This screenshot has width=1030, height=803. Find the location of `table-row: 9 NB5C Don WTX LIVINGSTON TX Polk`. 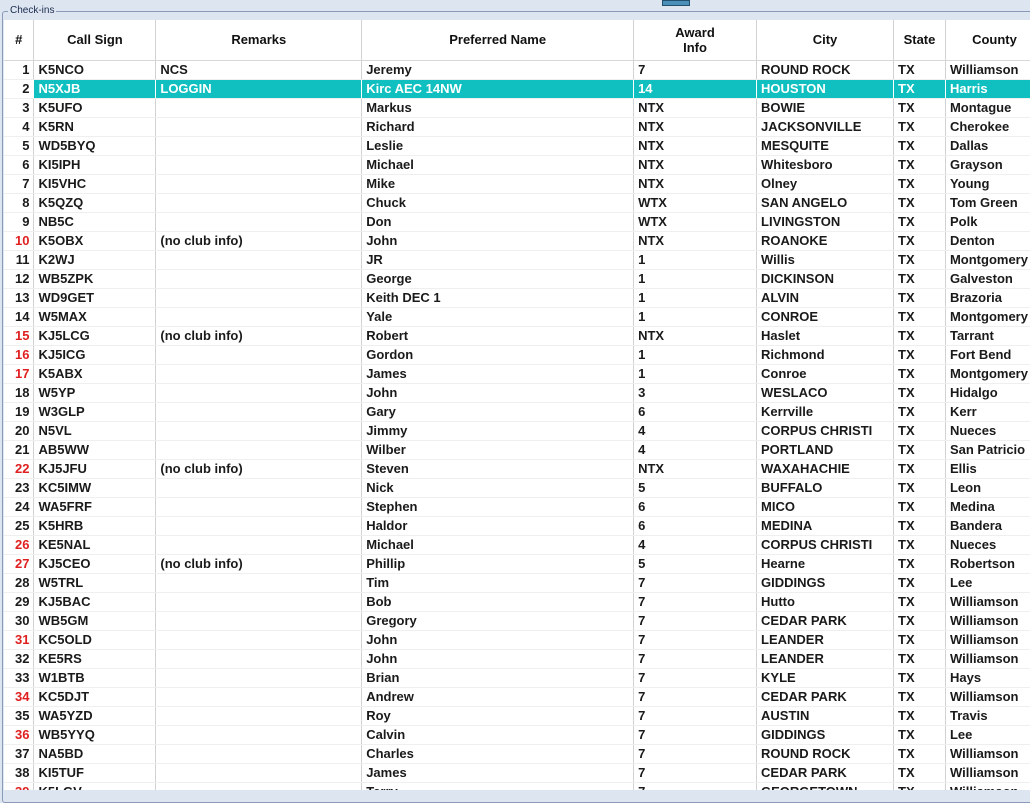

table-row: 9 NB5C Don WTX LIVINGSTON TX Polk is located at coordinates (517, 222).